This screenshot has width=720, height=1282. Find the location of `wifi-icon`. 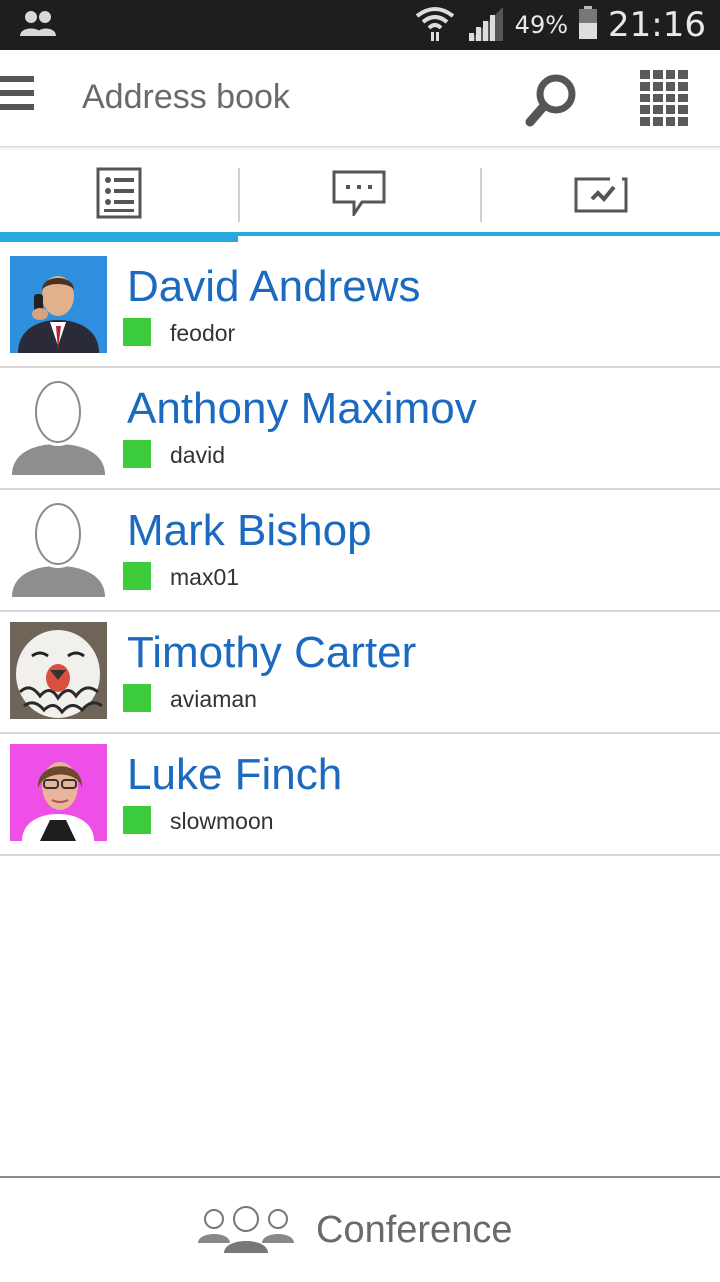

wifi-icon is located at coordinates (435, 25).